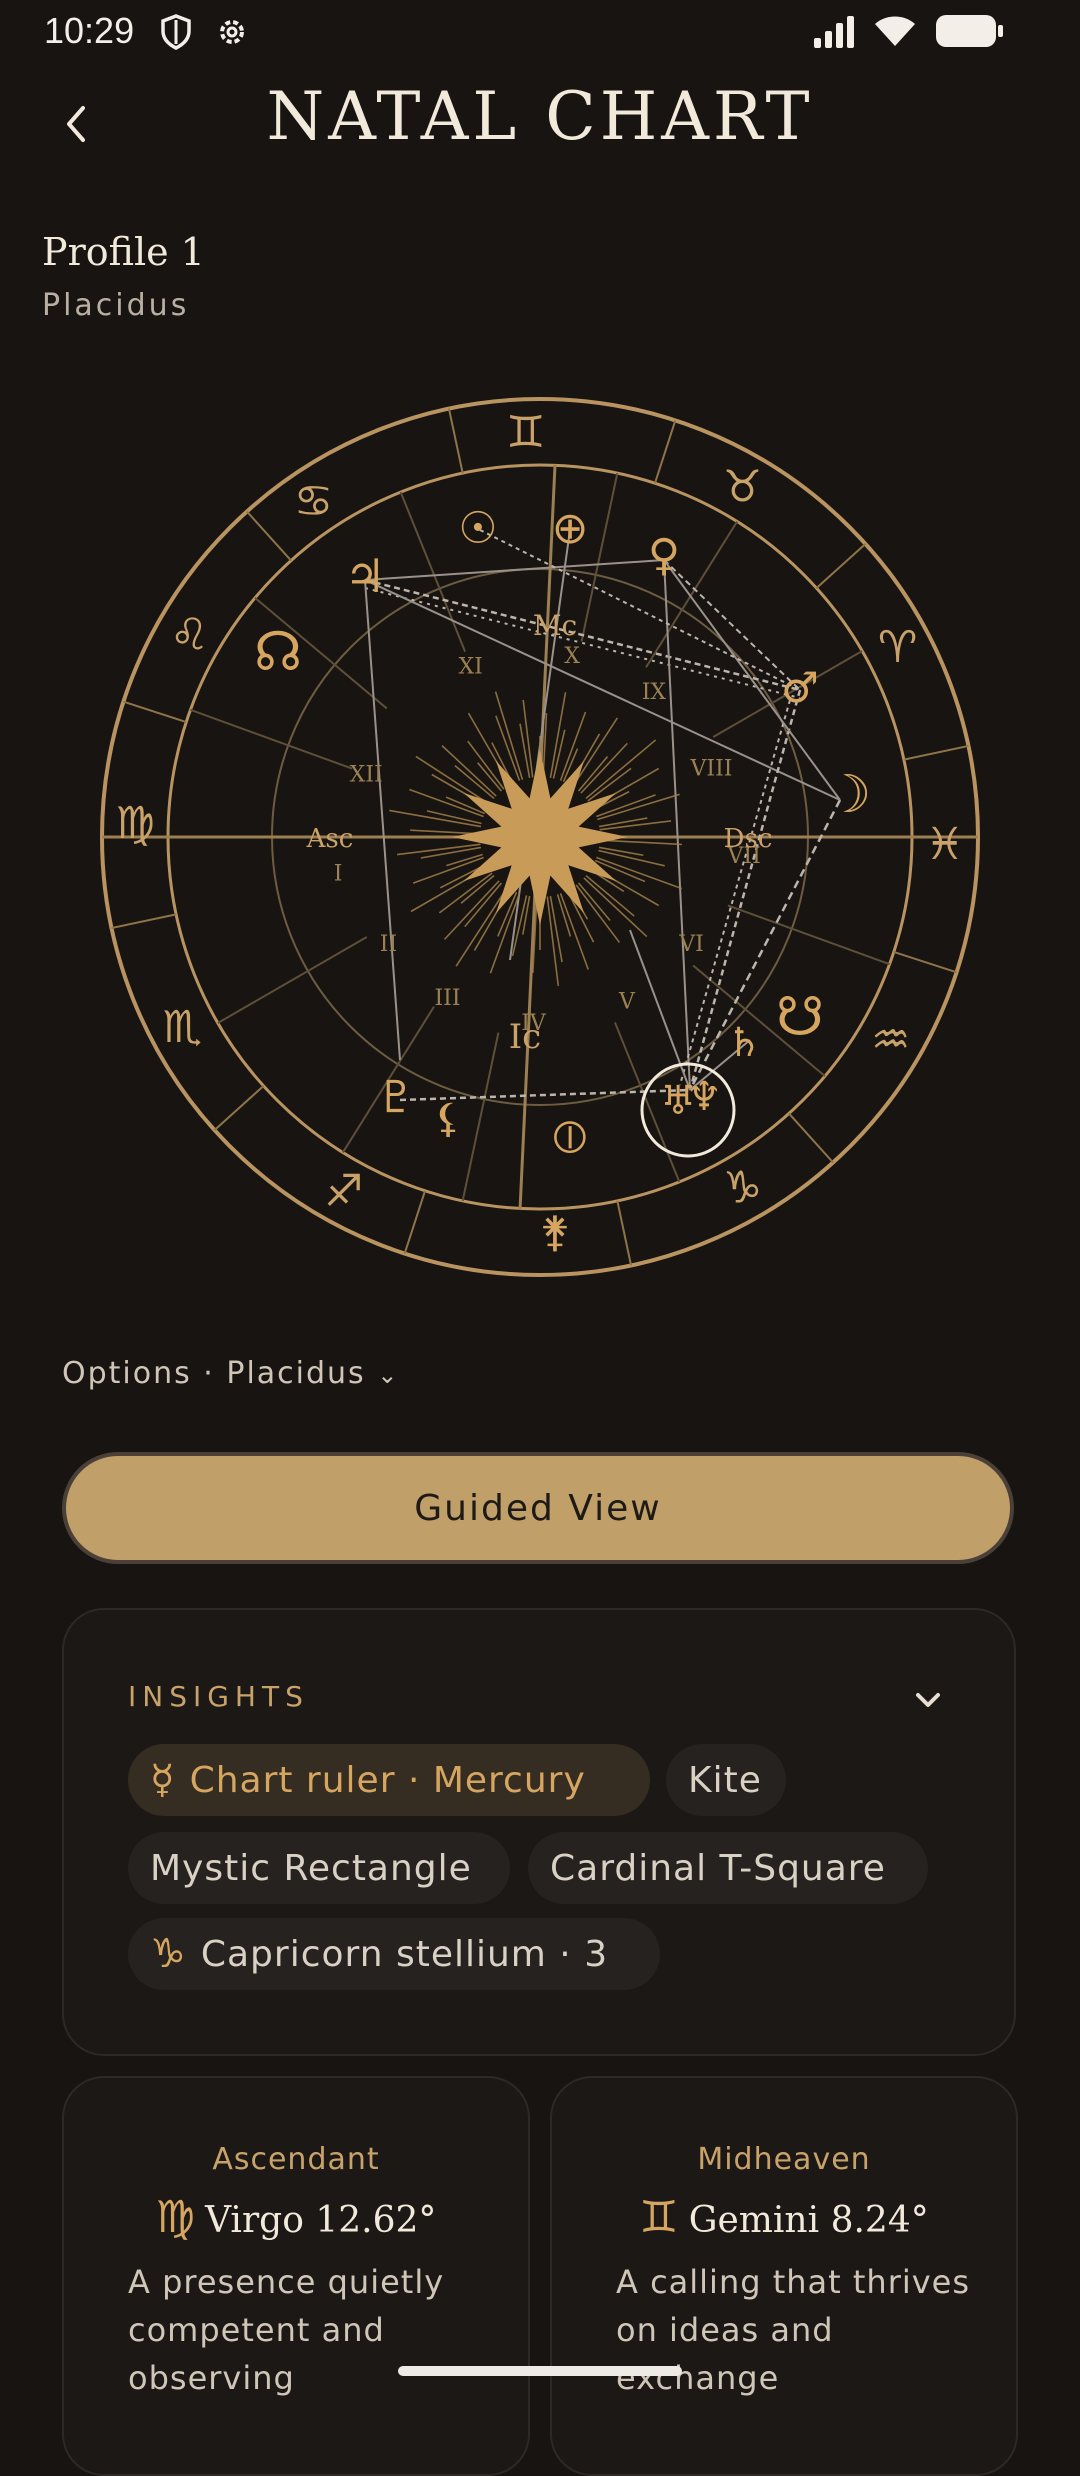 This screenshot has width=1080, height=2476. Describe the element at coordinates (555, 625) in the screenshot. I see `midheaven-label: Mc` at that location.